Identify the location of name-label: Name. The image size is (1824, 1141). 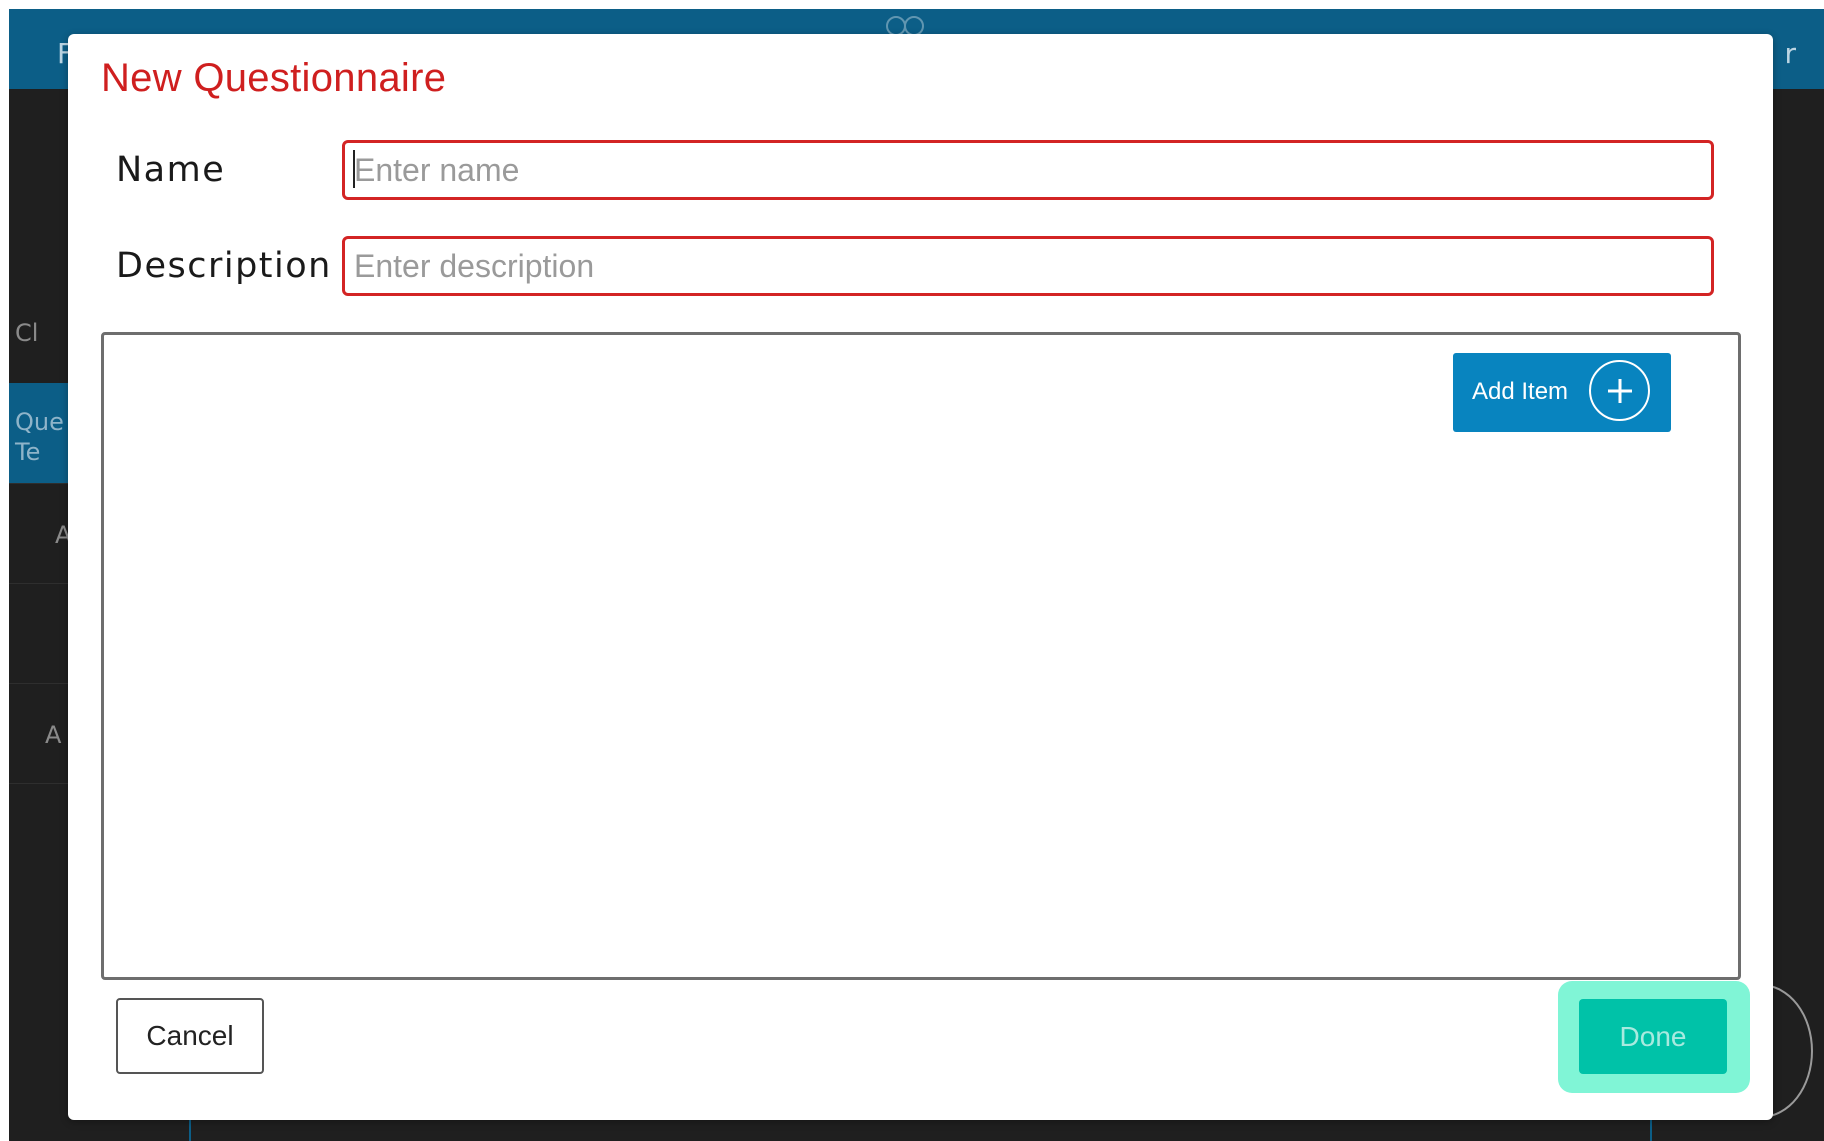
(171, 170).